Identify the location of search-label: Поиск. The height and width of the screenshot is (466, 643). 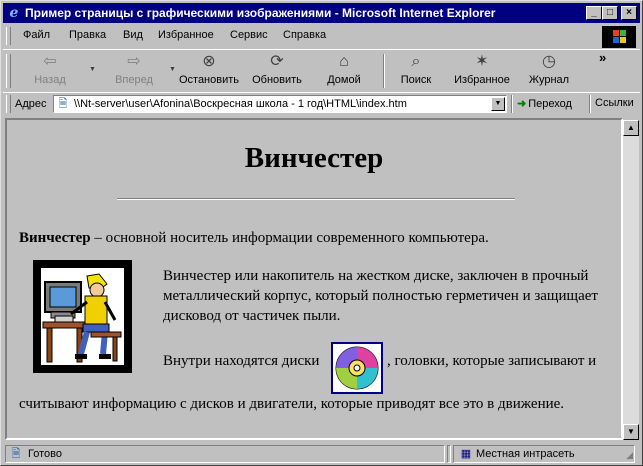
(416, 80).